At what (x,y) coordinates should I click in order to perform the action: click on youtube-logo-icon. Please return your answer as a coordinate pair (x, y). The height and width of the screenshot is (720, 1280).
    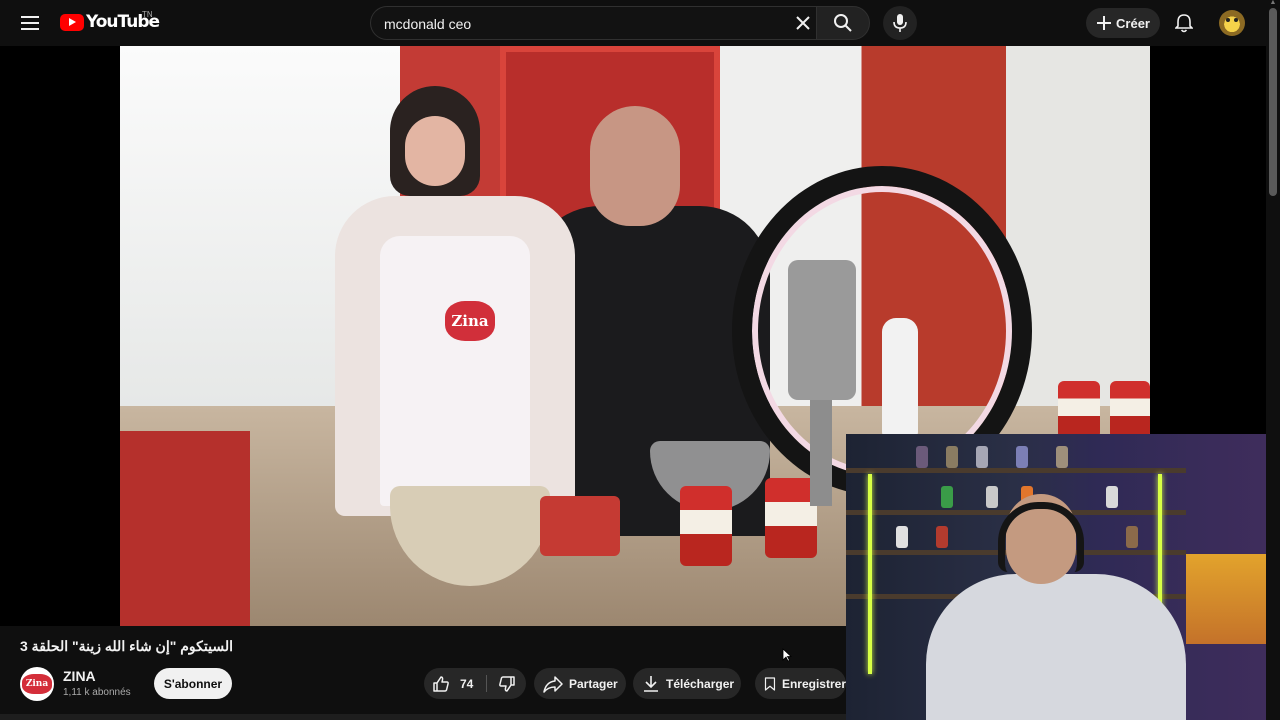
    Looking at the image, I should click on (72, 22).